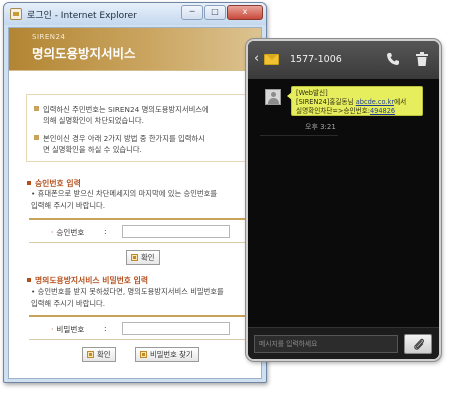 The width and height of the screenshot is (453, 397). Describe the element at coordinates (143, 354) in the screenshot. I see `search-icon` at that location.